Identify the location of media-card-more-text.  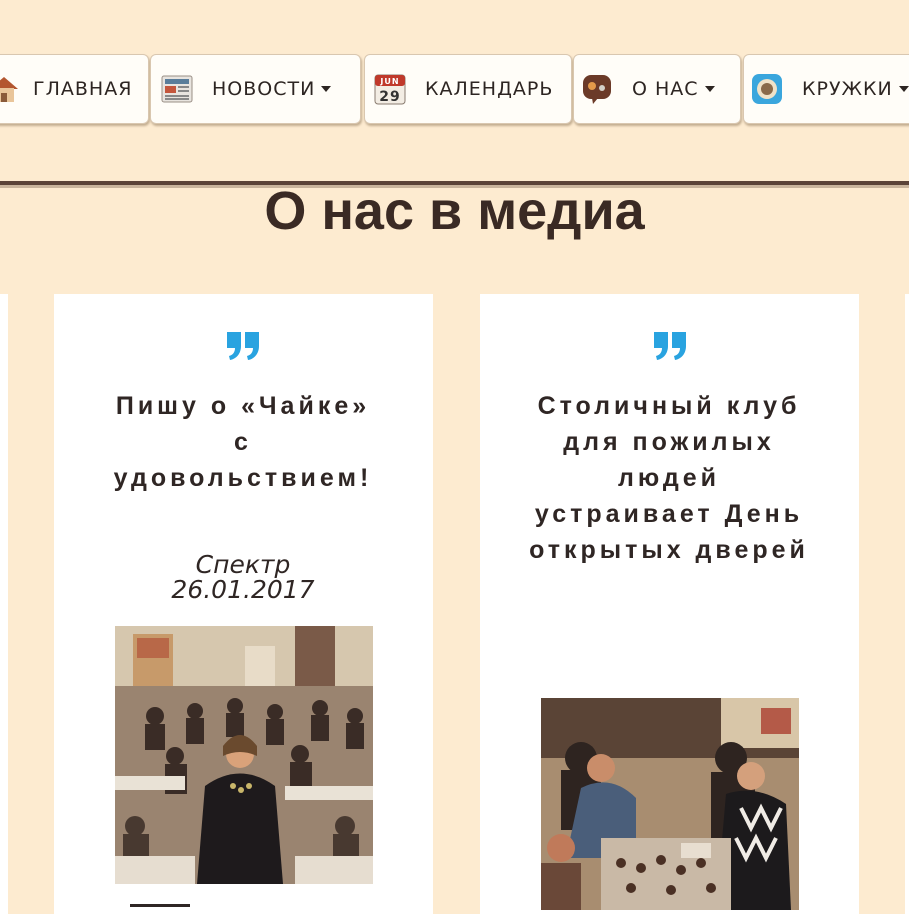
(160, 905).